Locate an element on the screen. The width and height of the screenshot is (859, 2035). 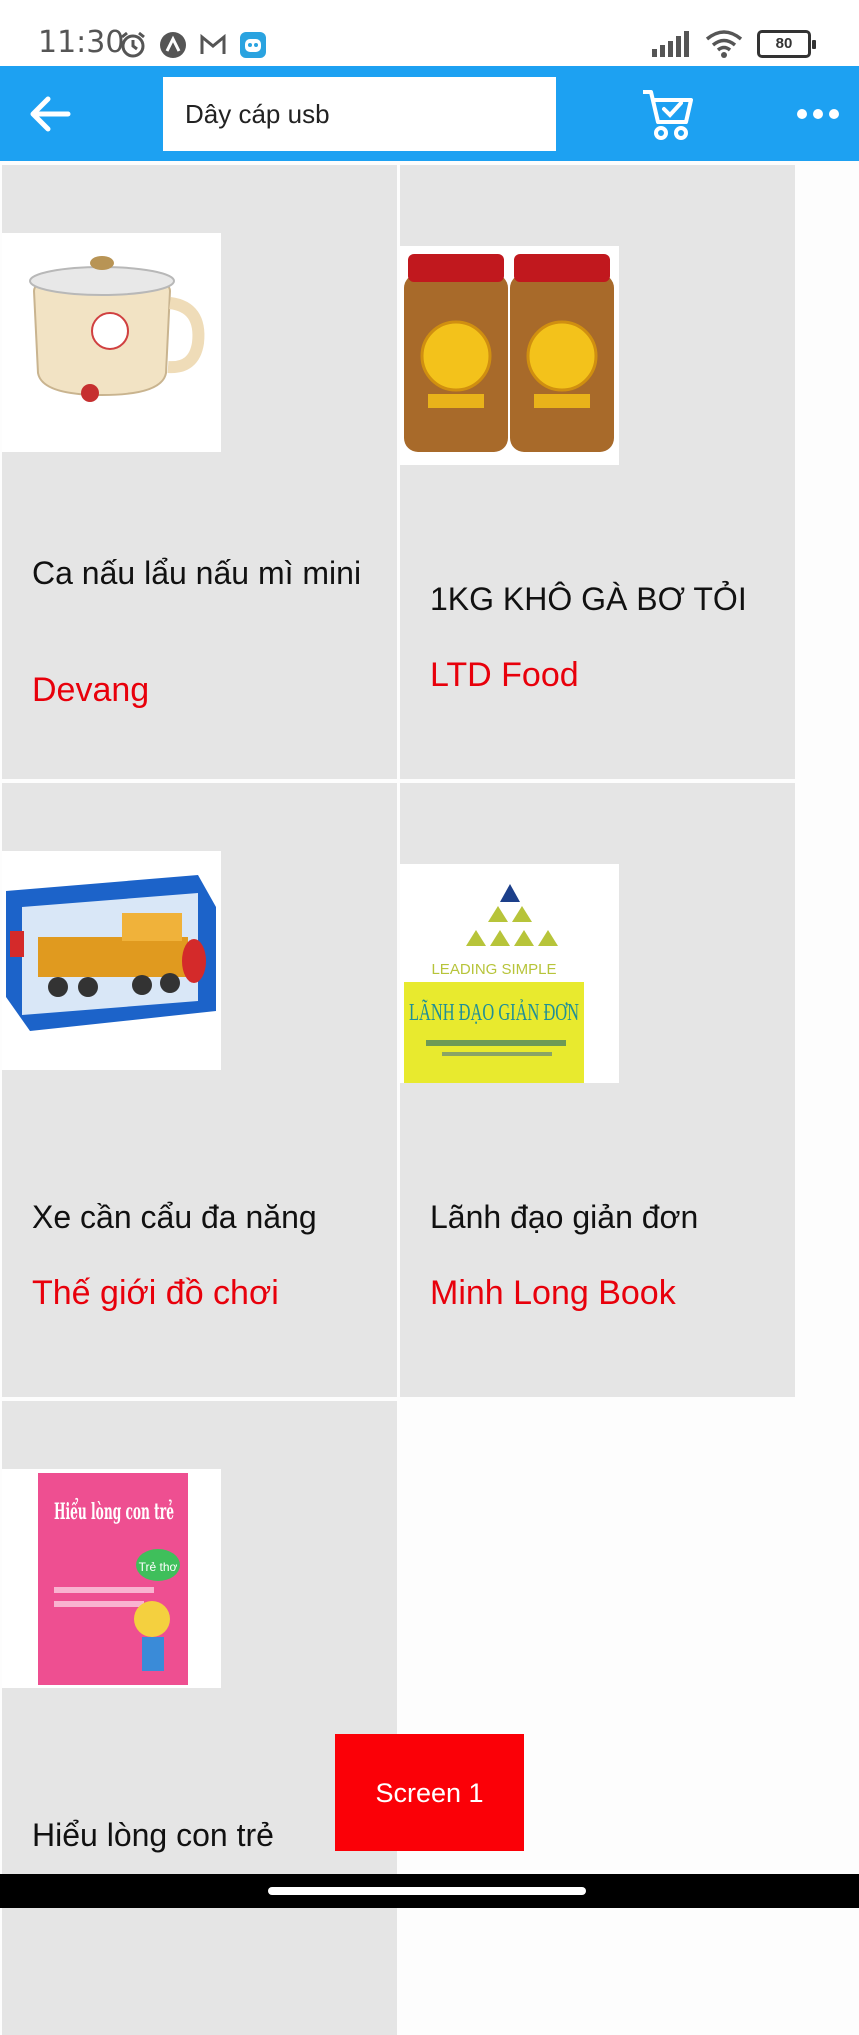
cart-check-icon is located at coordinates (668, 115).